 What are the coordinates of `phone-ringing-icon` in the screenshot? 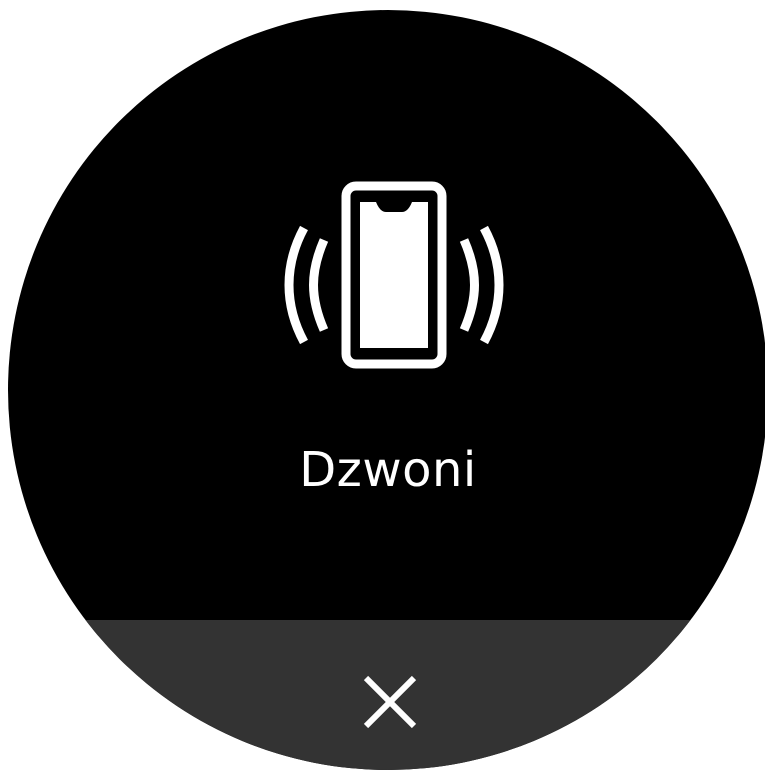 It's located at (394, 275).